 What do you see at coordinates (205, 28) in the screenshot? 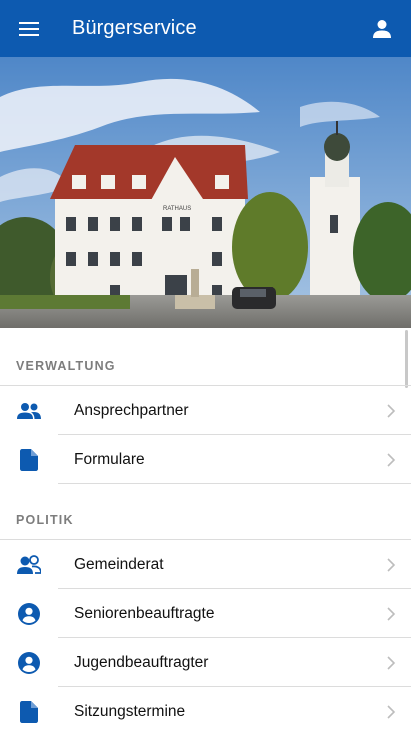
I see `app-bar: Bürgerservice` at bounding box center [205, 28].